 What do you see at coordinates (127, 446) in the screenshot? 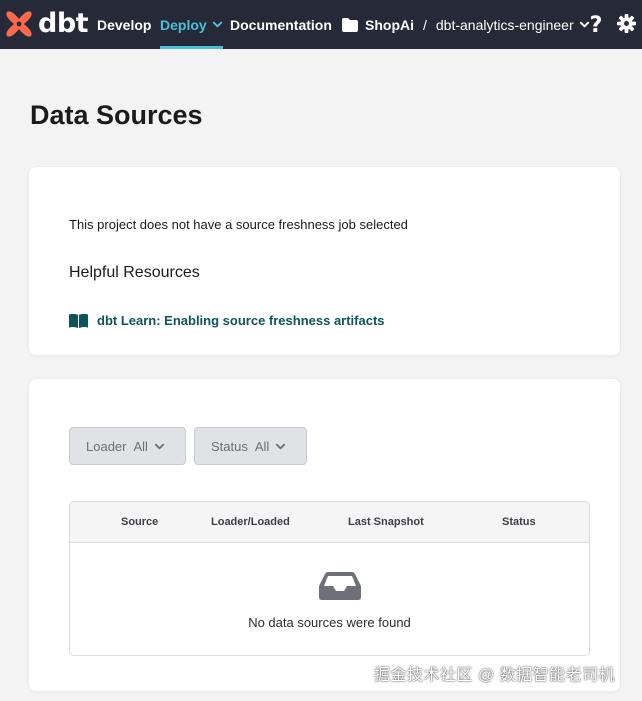
I see `loader-filter-dropdown: Loader All` at bounding box center [127, 446].